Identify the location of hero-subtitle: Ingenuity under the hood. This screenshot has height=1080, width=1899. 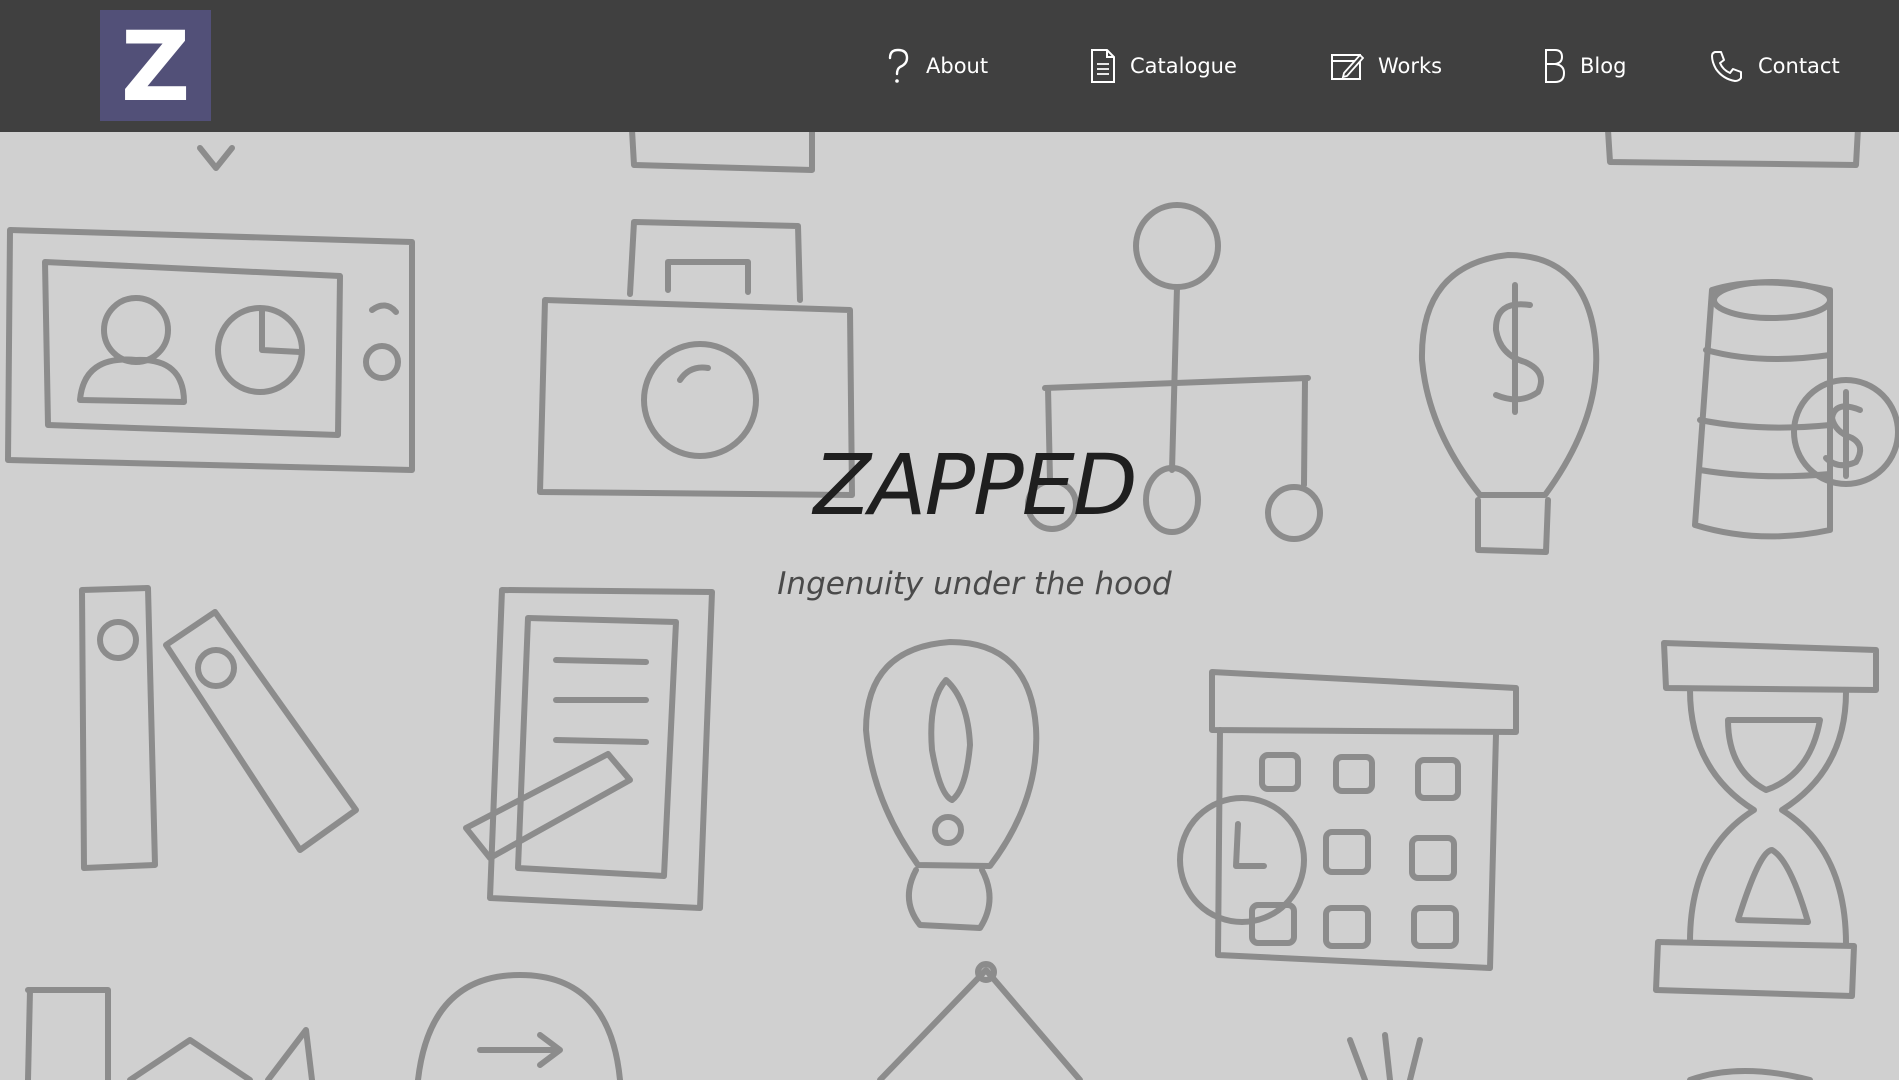
(949, 584).